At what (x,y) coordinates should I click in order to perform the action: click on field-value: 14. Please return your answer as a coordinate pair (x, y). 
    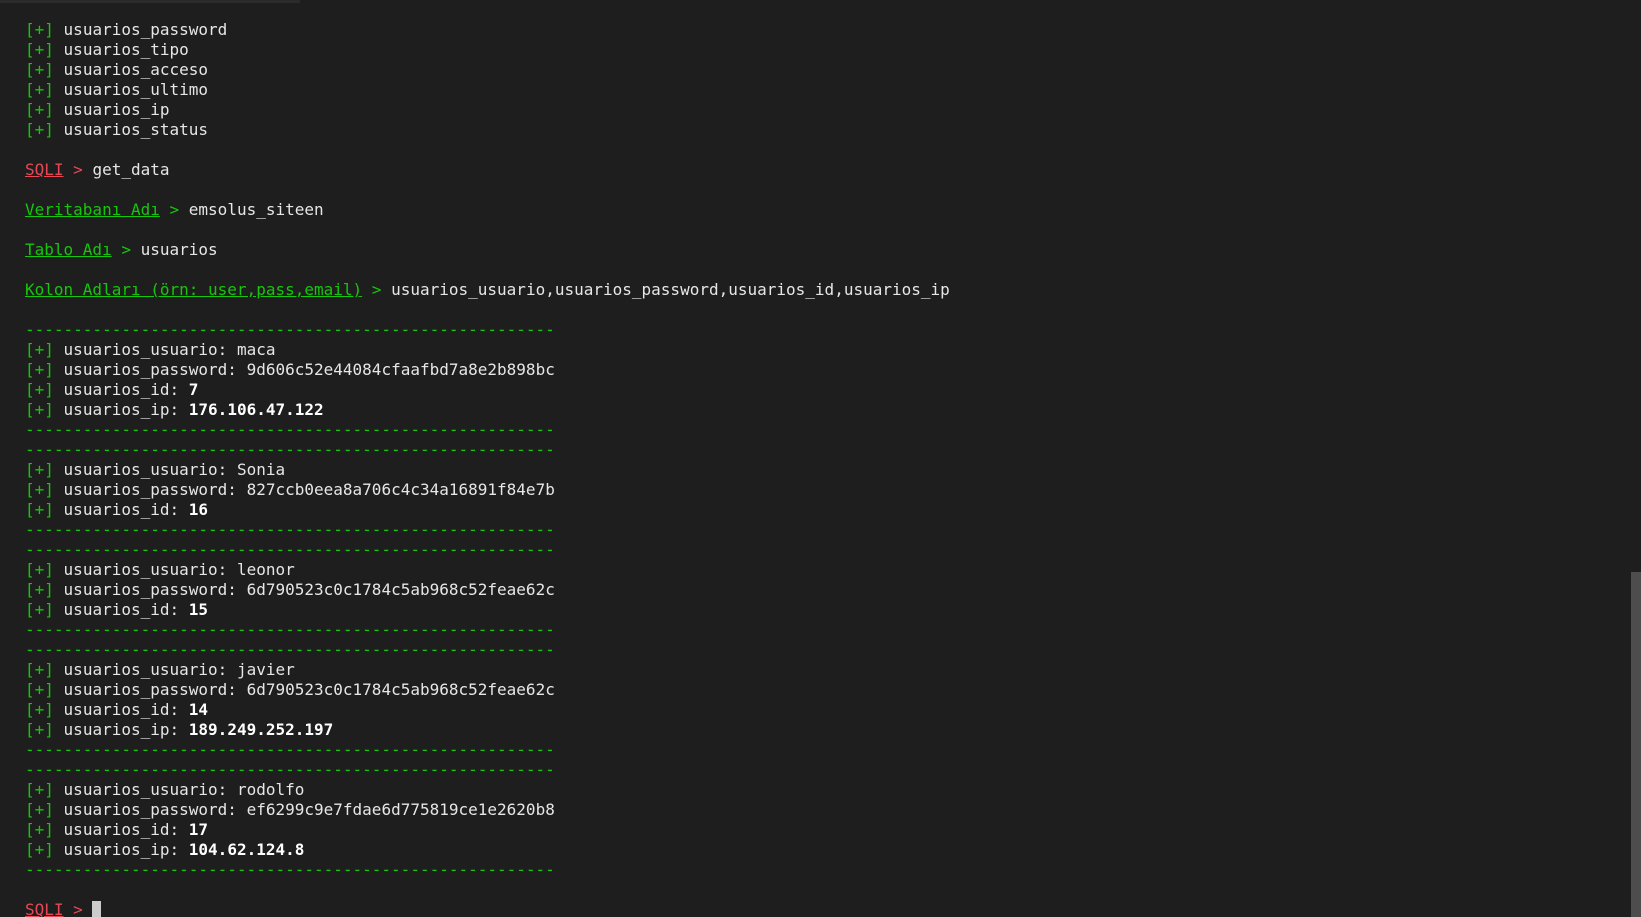
    Looking at the image, I should click on (198, 709).